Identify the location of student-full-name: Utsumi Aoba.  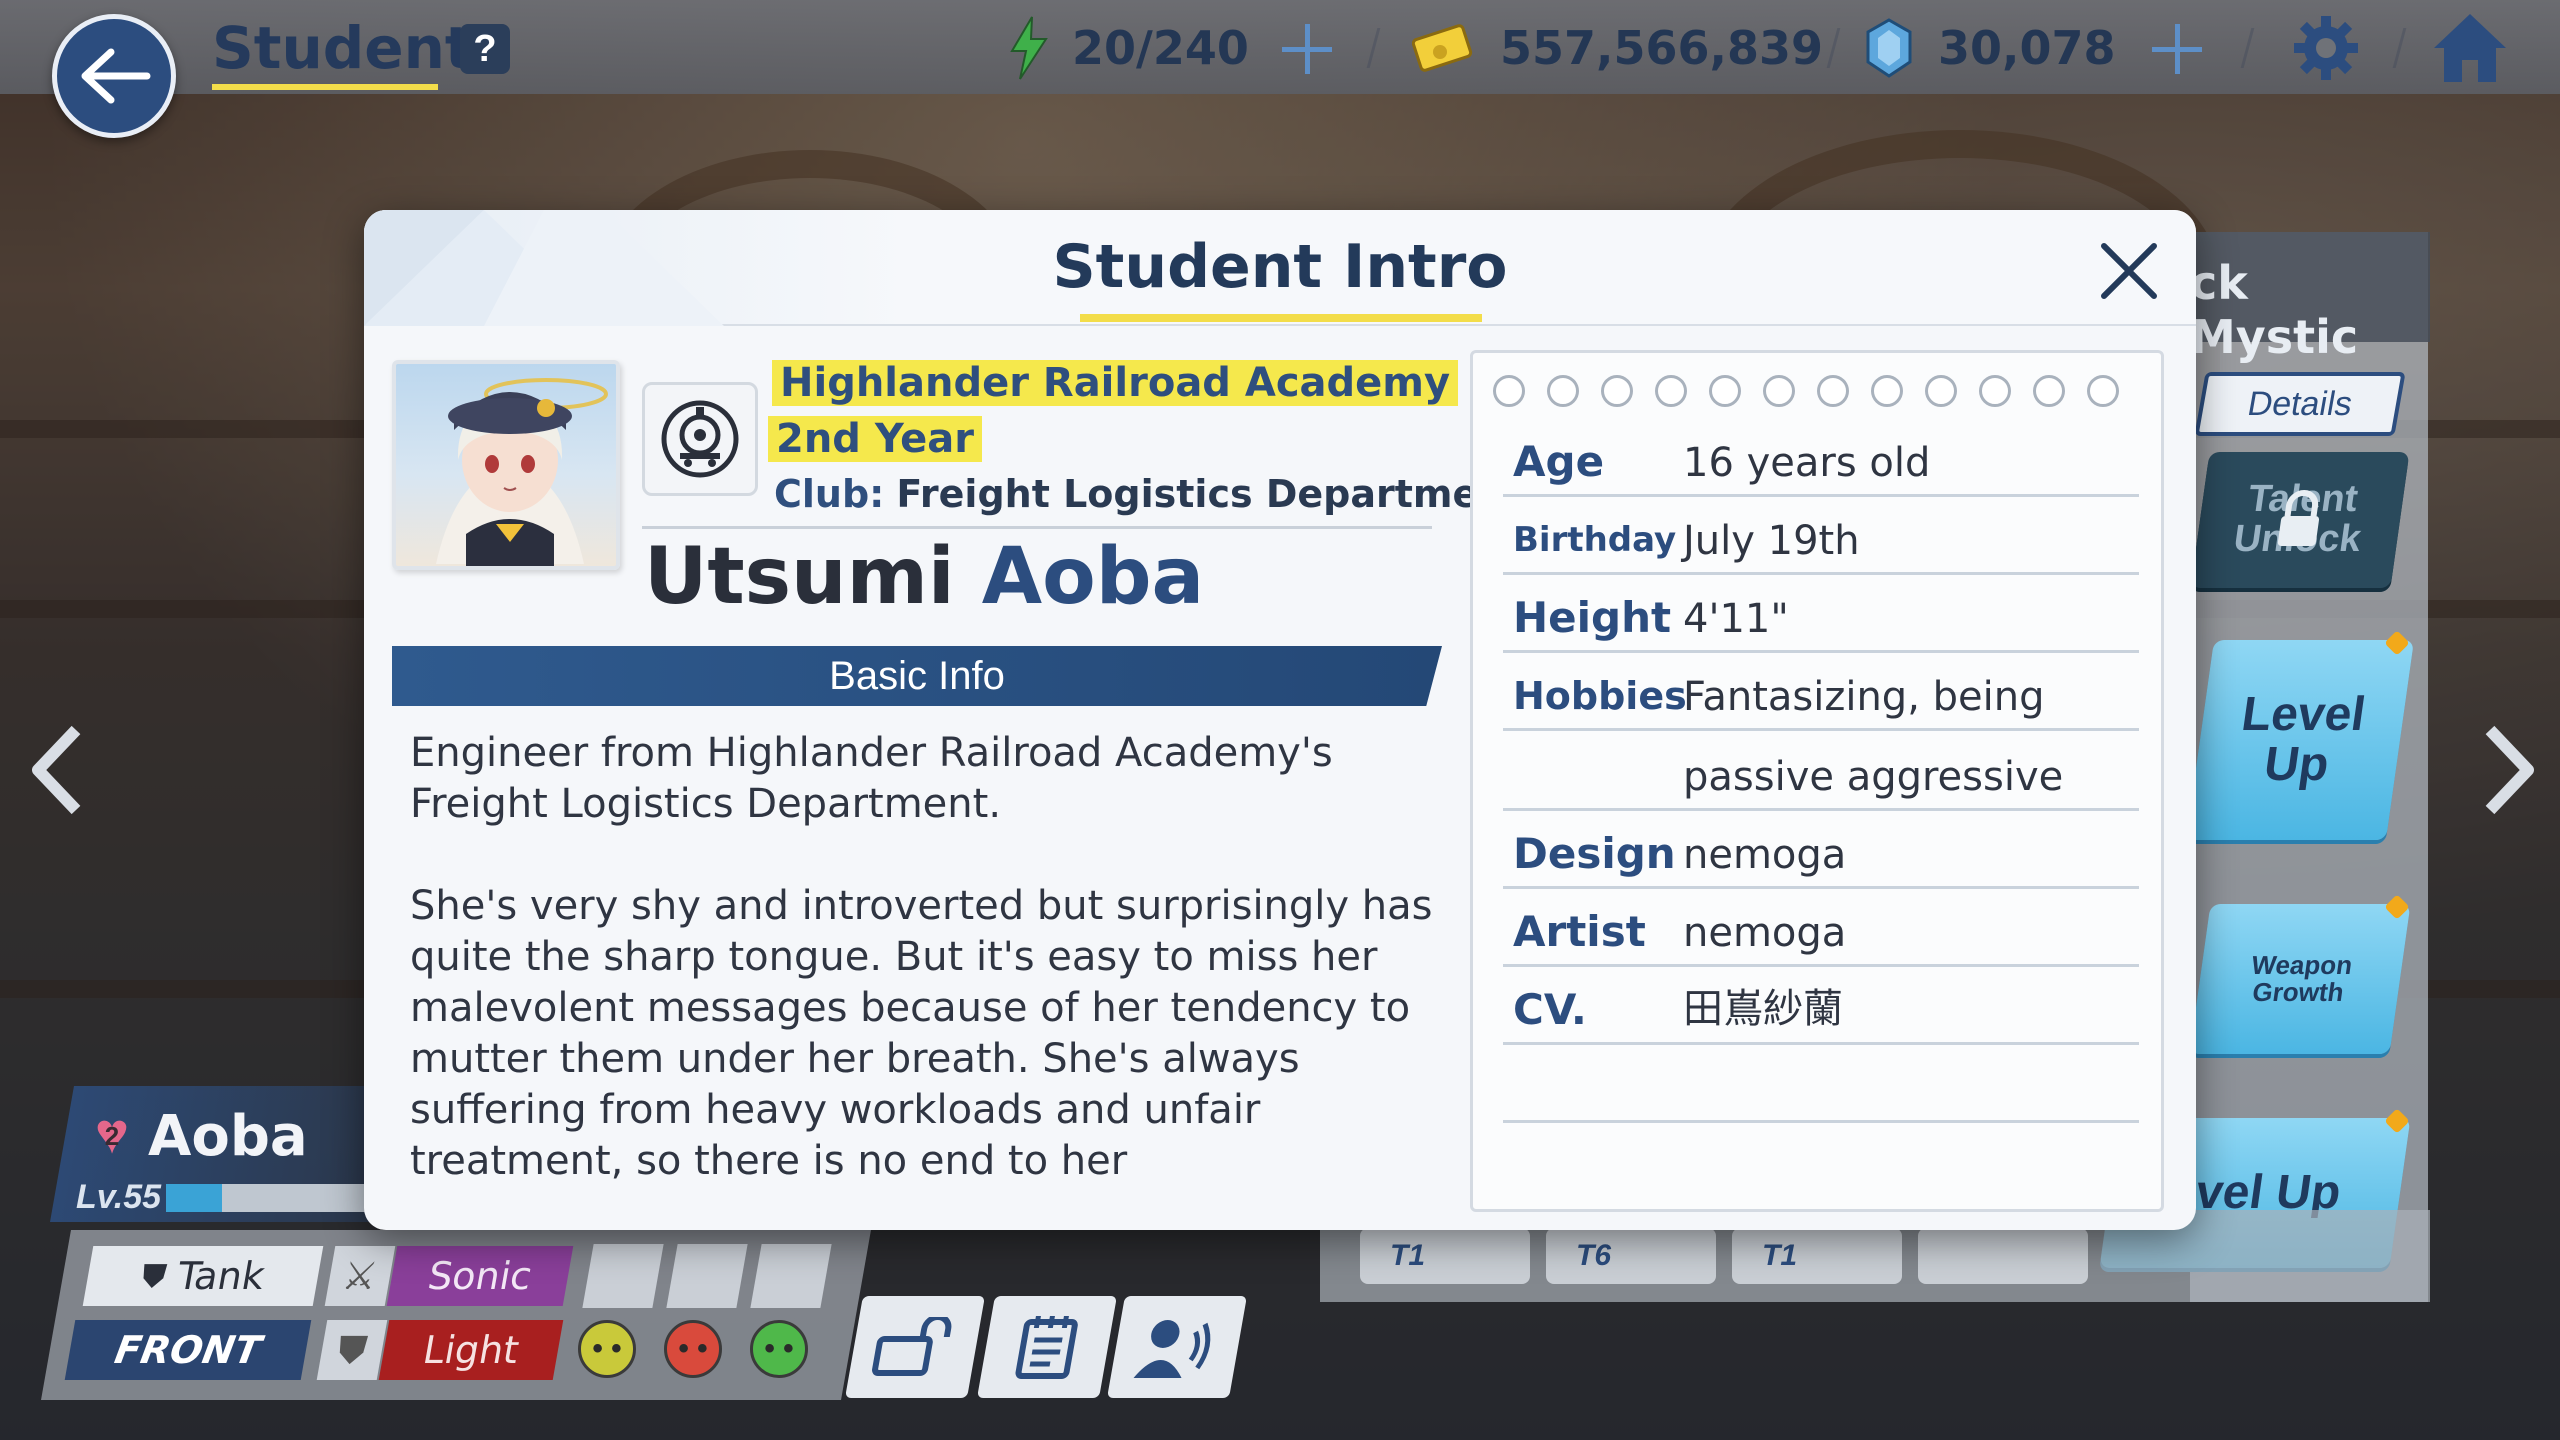
(924, 577).